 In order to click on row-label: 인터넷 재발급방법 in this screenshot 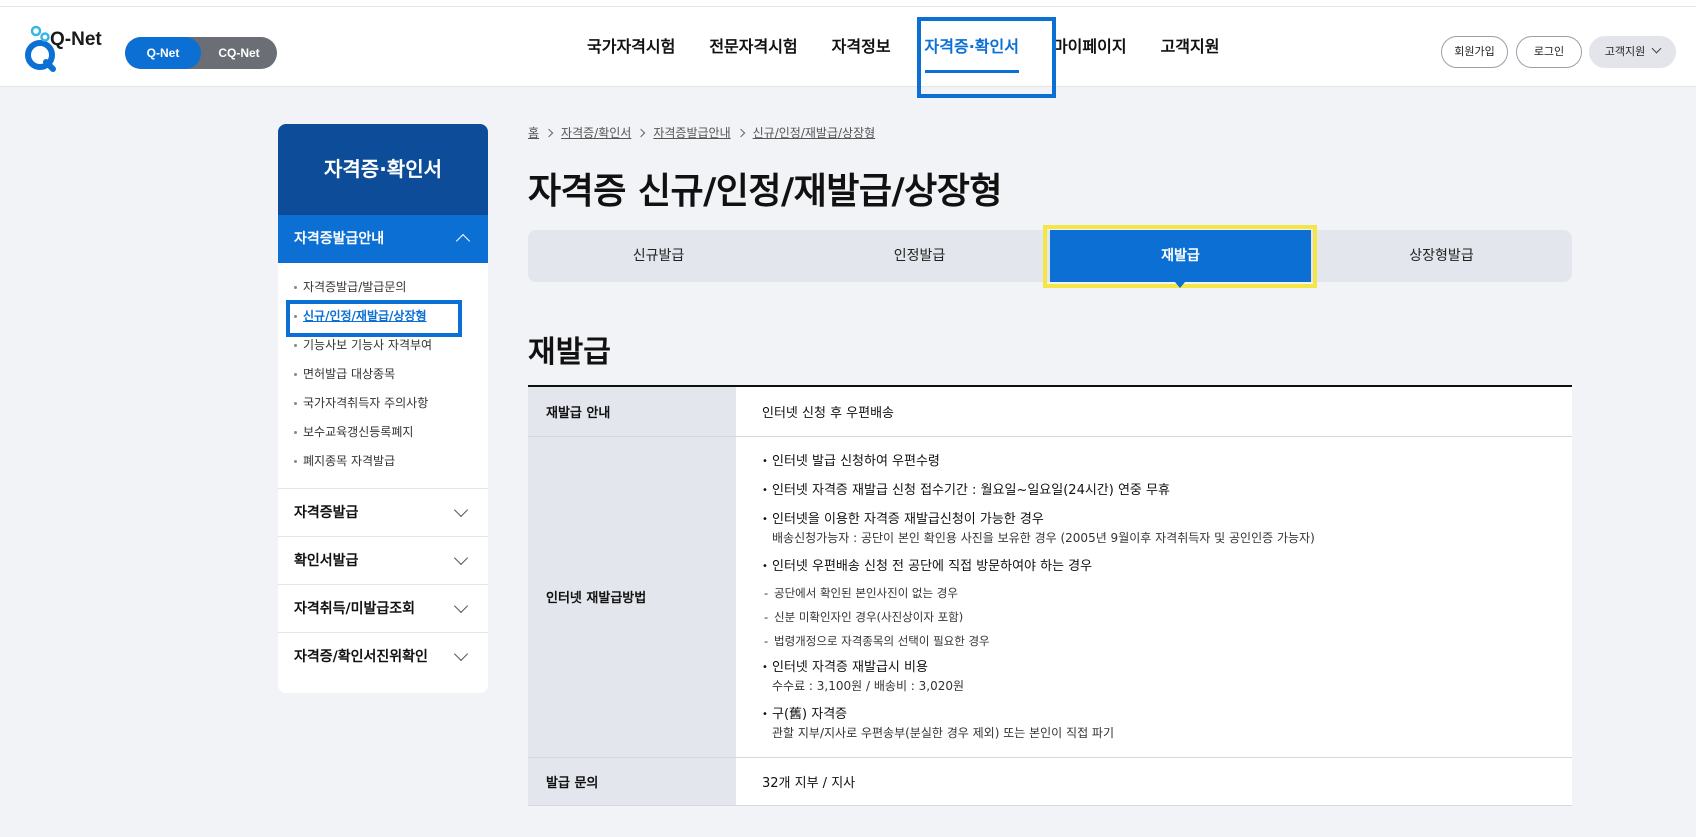, I will do `click(632, 597)`.